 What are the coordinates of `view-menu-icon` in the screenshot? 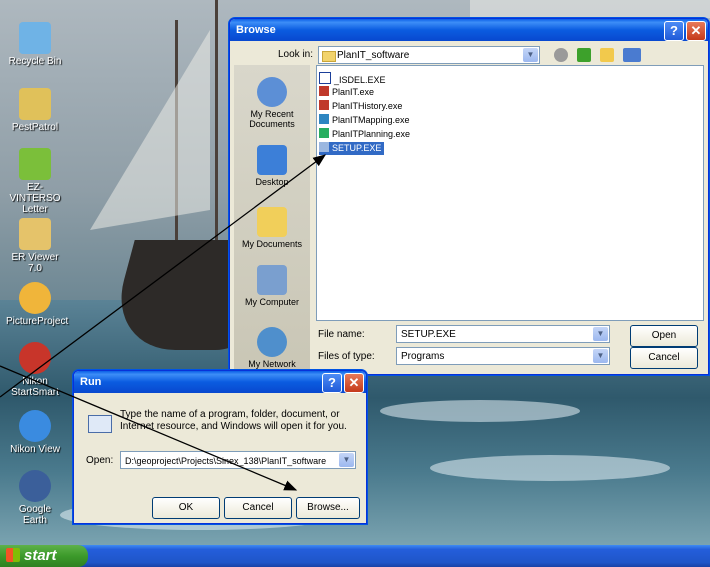 It's located at (632, 55).